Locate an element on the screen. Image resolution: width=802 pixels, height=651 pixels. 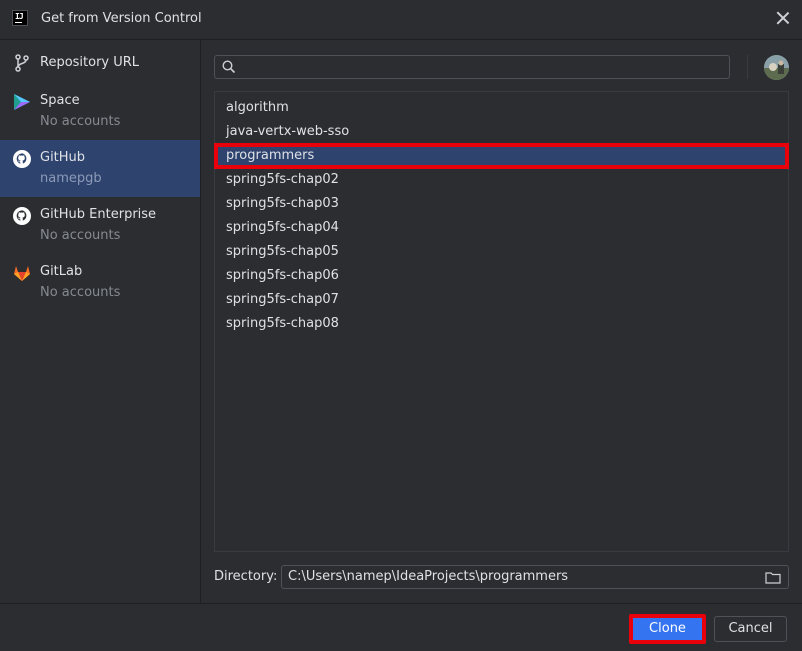
close-icon is located at coordinates (783, 18).